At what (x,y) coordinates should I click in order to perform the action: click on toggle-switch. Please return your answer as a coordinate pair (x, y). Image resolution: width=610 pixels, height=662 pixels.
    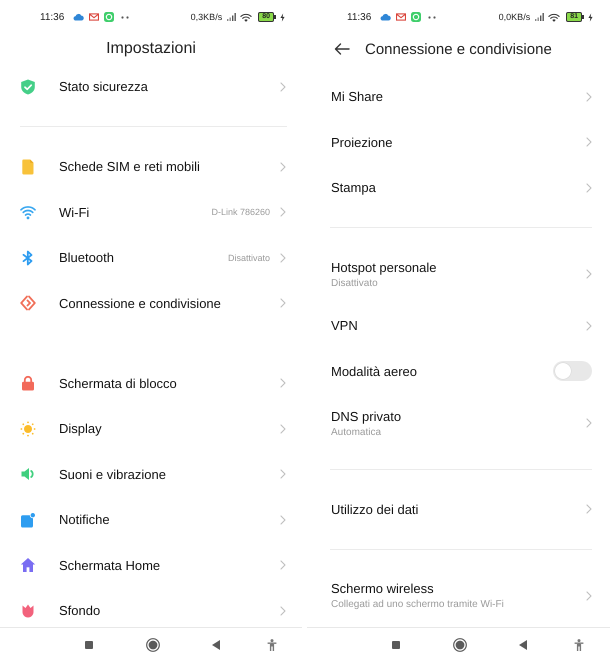
    Looking at the image, I should click on (572, 371).